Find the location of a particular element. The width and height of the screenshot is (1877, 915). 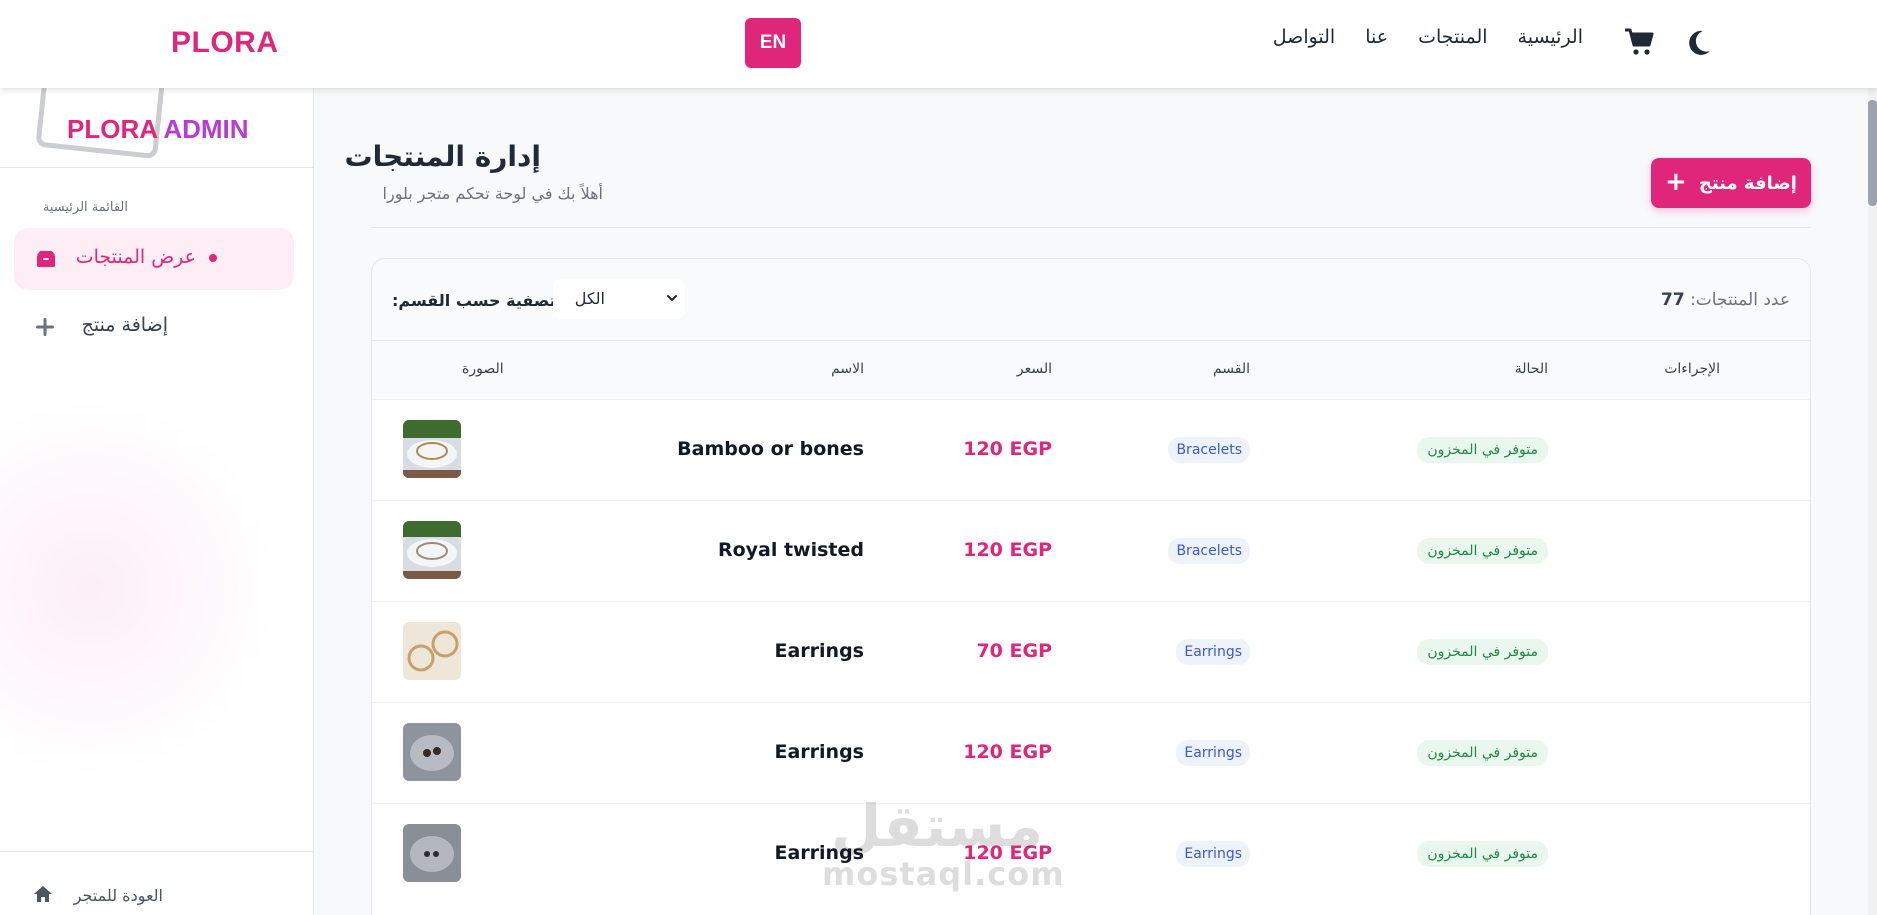

sidebar-title-admin: ADMIN is located at coordinates (206, 129).